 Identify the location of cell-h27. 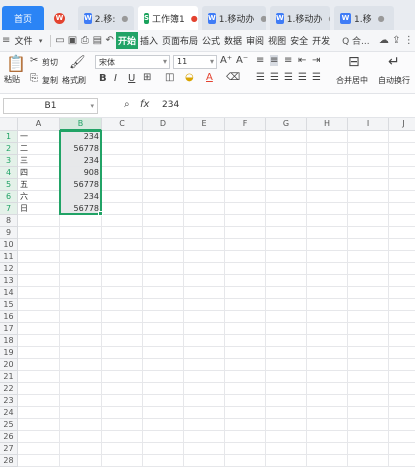
(327, 449).